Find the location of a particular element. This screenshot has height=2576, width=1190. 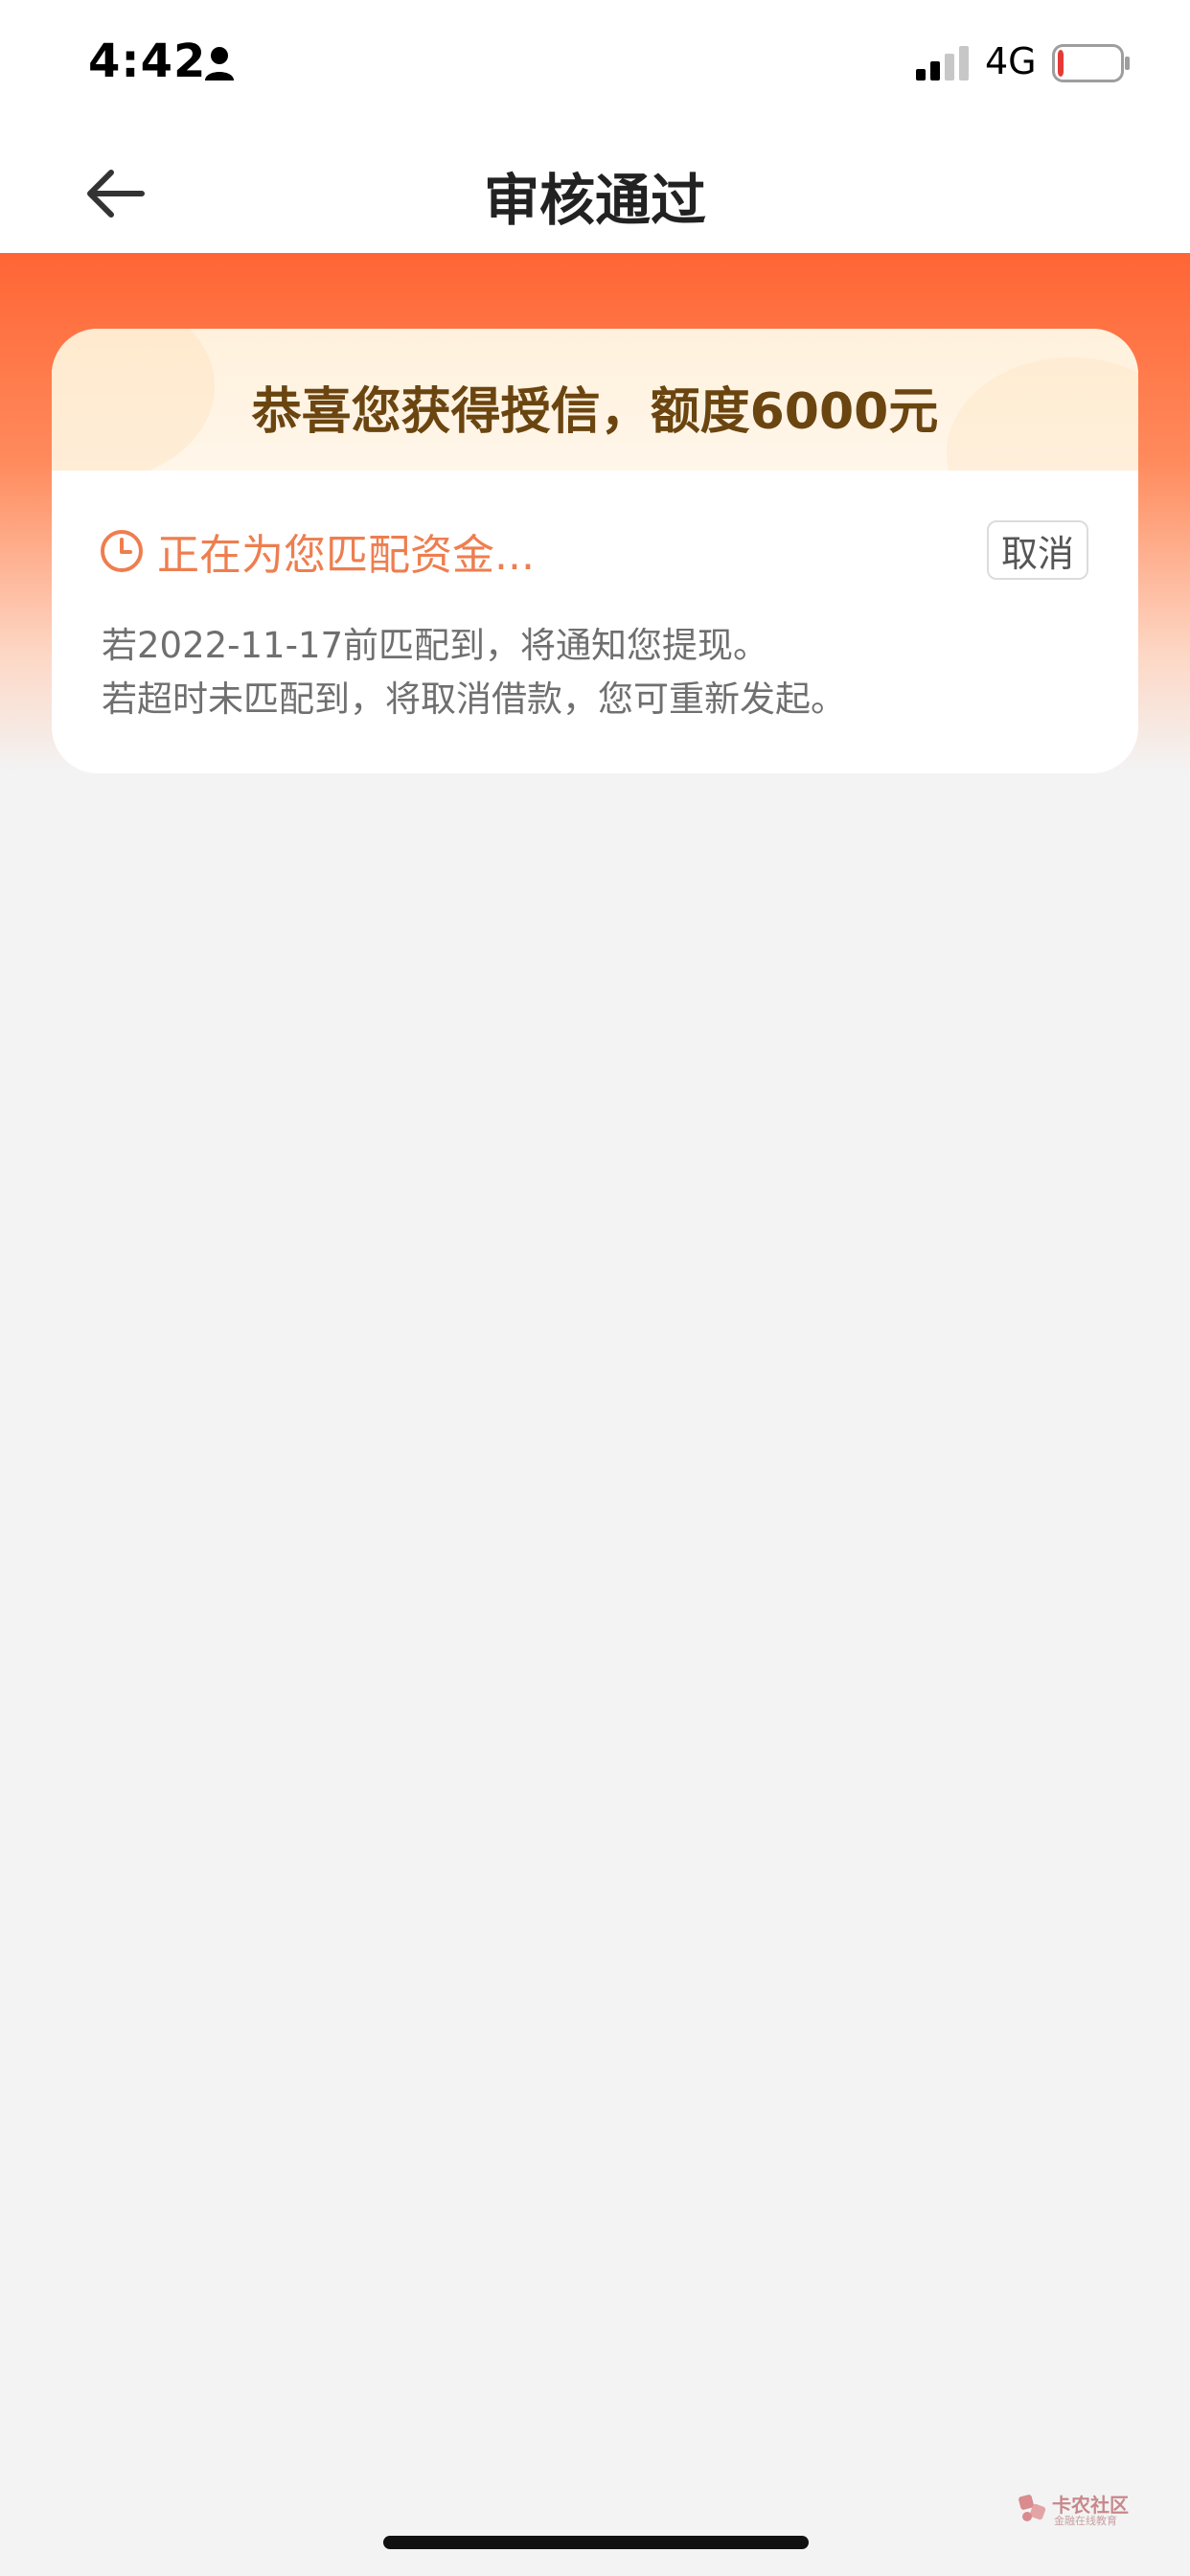

nav-bar: 审核通过 is located at coordinates (595, 189).